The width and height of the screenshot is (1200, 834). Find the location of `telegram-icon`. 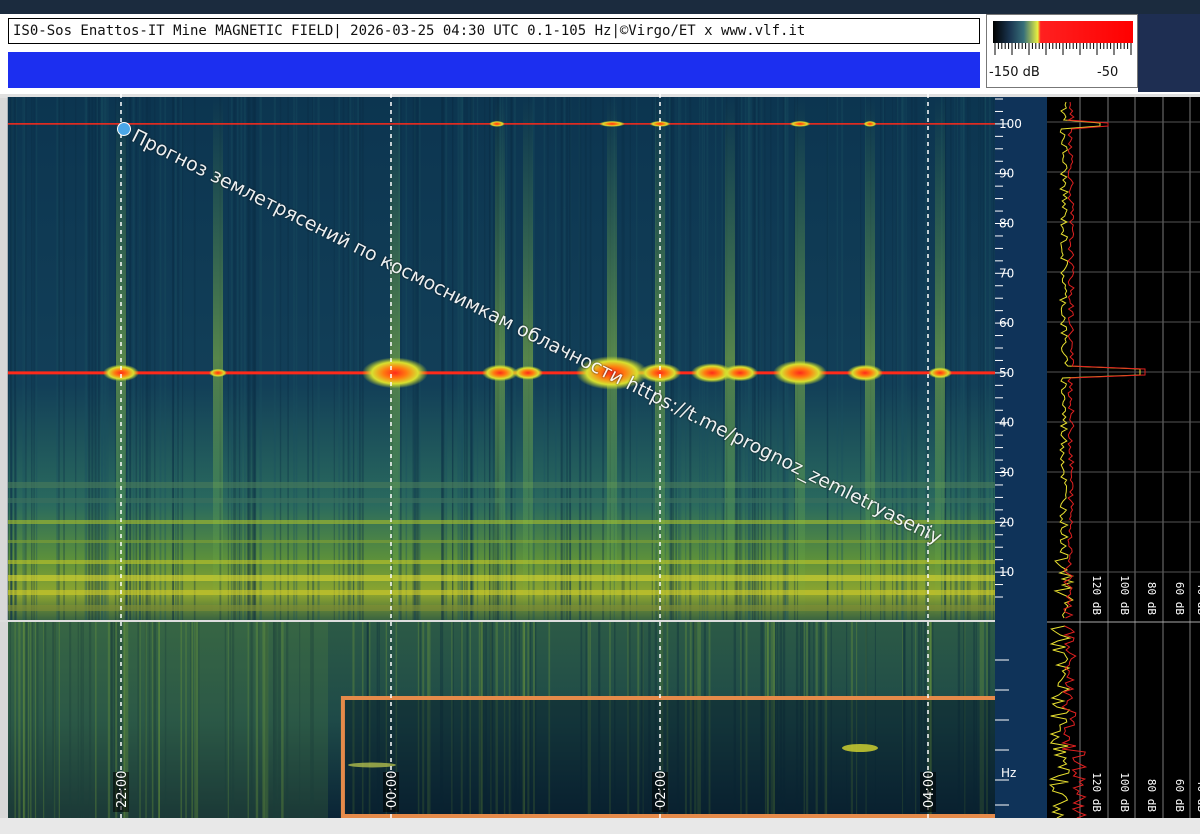

telegram-icon is located at coordinates (124, 129).